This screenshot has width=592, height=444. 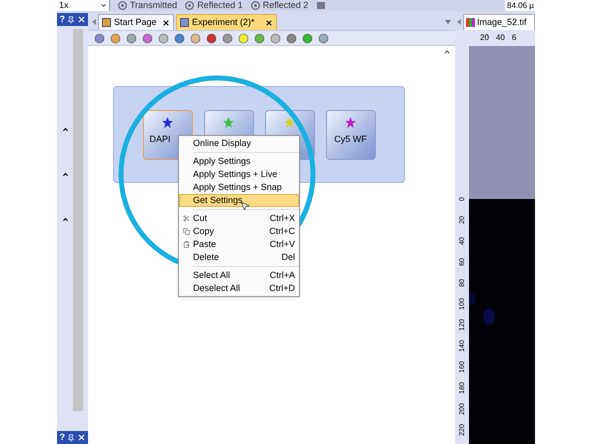 What do you see at coordinates (78, 220) in the screenshot?
I see `scrollbar` at bounding box center [78, 220].